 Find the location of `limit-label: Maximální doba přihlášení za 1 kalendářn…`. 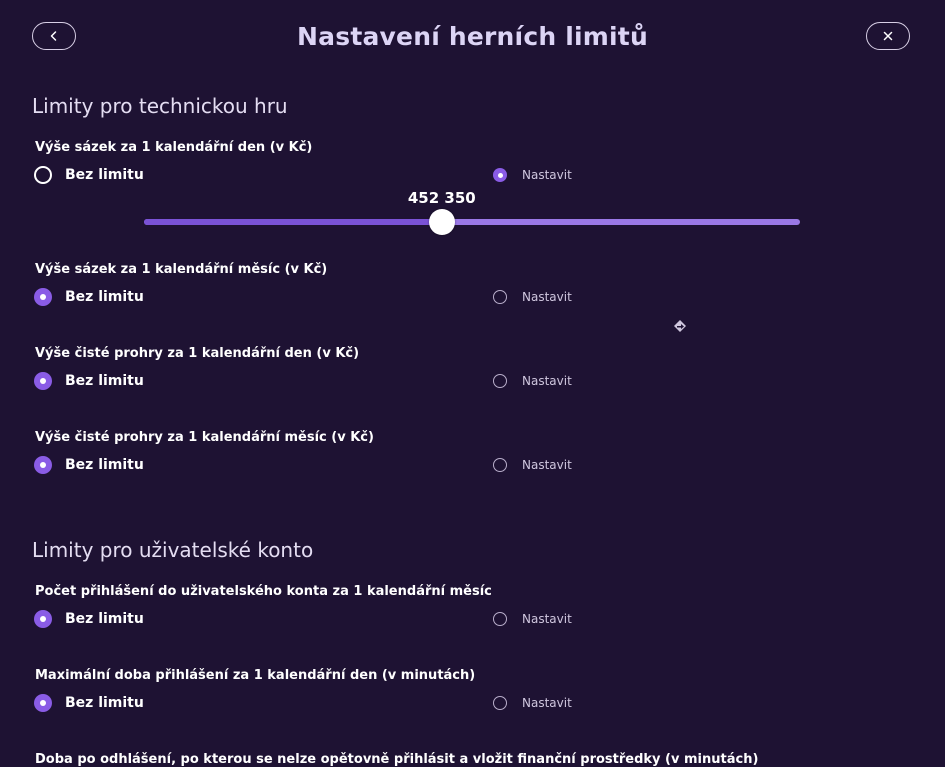

limit-label: Maximální doba přihlášení za 1 kalendářn… is located at coordinates (255, 675).